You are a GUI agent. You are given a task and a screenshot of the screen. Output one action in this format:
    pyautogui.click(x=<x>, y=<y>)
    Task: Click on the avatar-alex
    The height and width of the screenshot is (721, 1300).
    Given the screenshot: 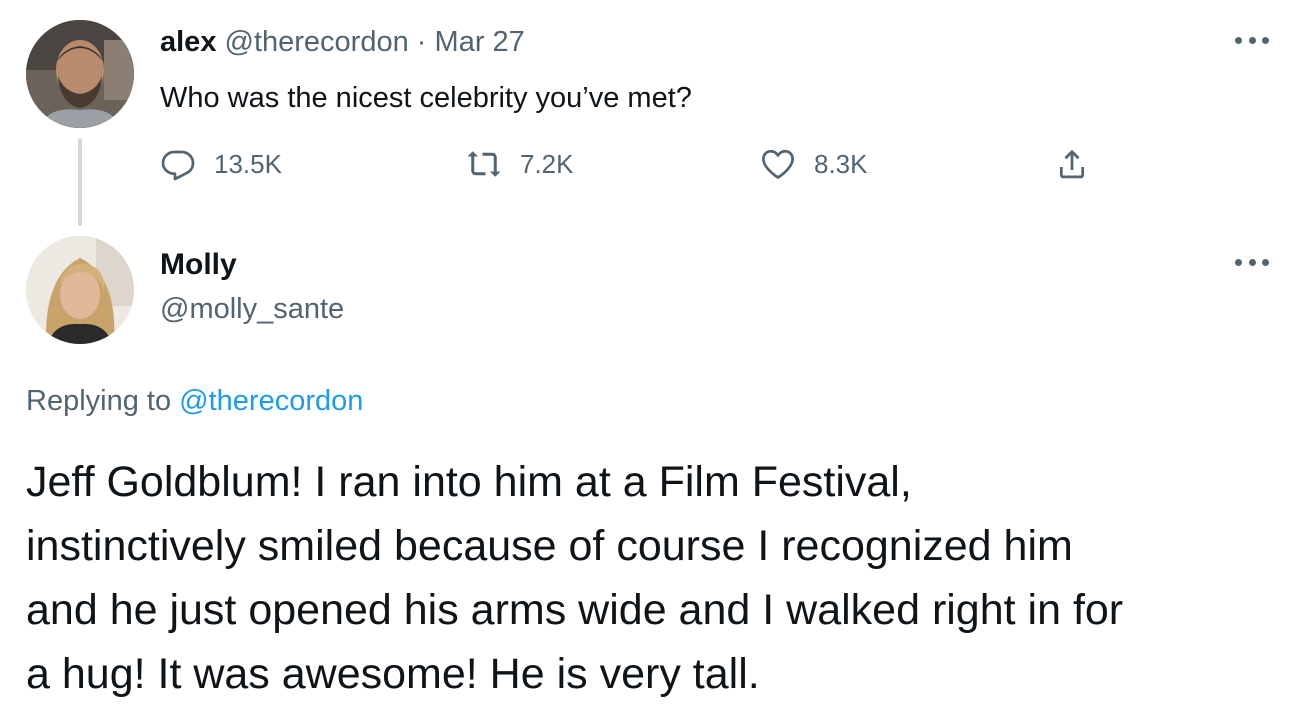 What is the action you would take?
    pyautogui.click(x=80, y=74)
    